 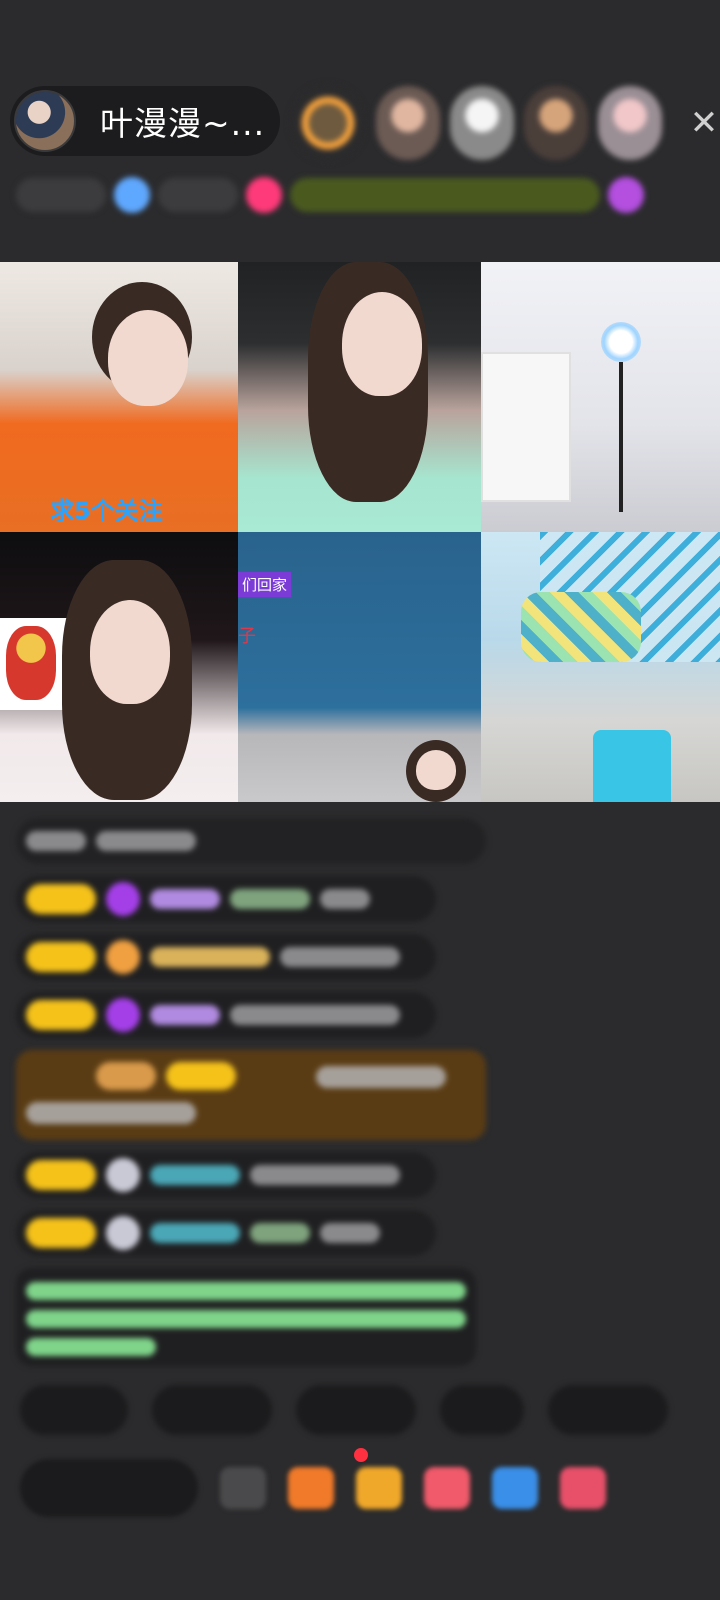 I want to click on comment-input, so click(x=109, y=1488).